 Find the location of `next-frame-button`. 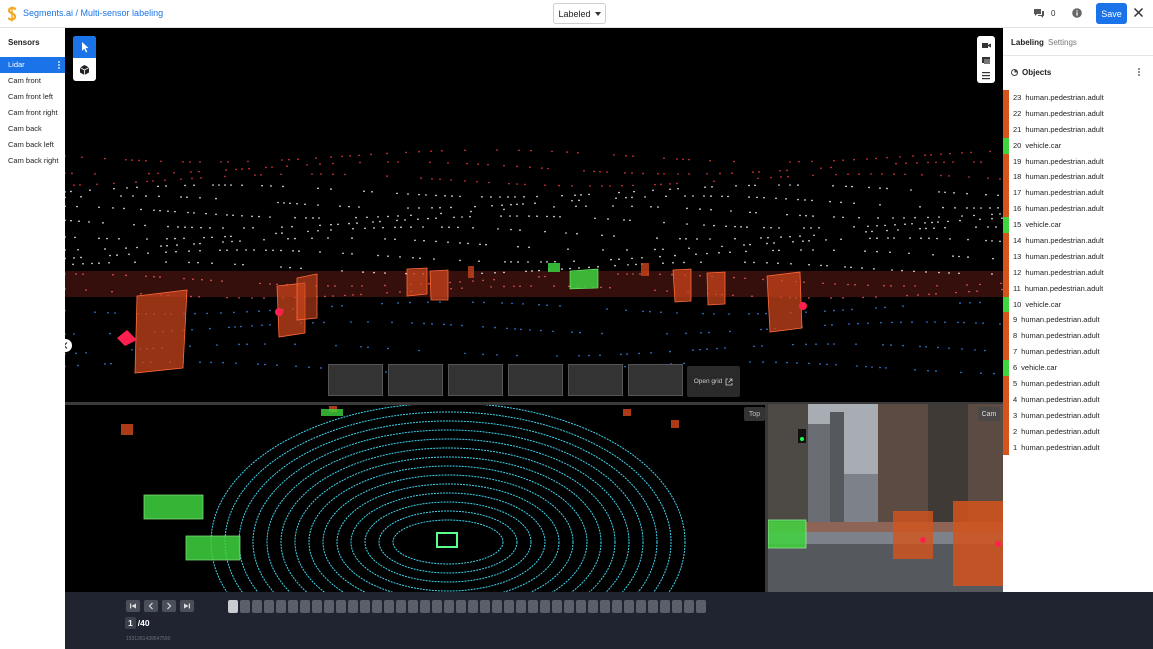

next-frame-button is located at coordinates (169, 606).